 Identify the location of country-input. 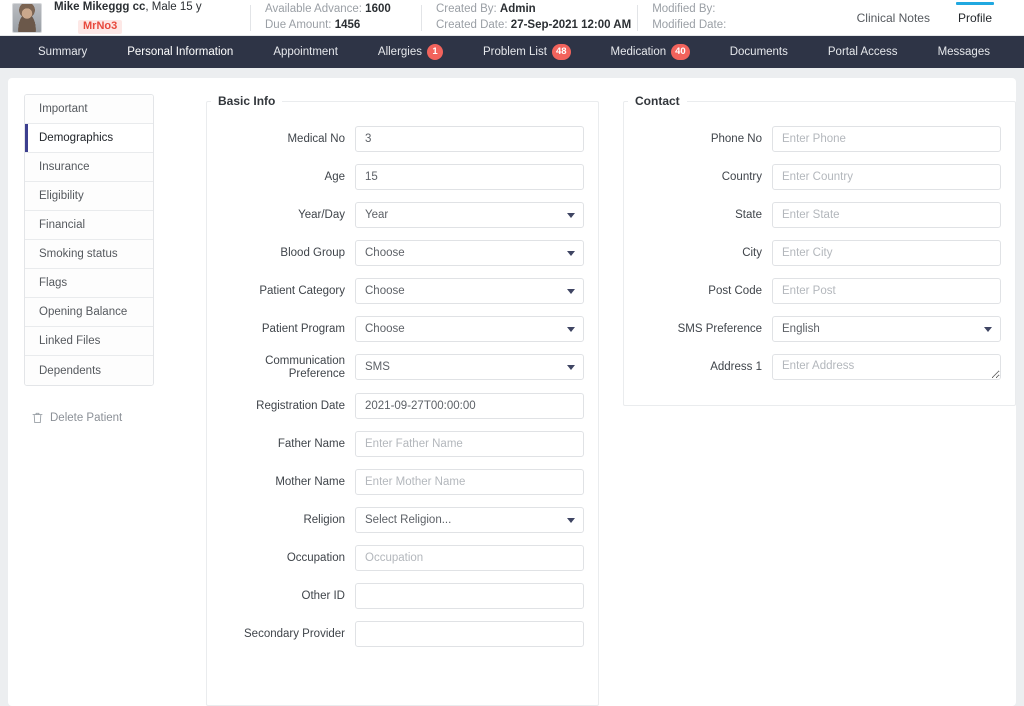
(886, 177).